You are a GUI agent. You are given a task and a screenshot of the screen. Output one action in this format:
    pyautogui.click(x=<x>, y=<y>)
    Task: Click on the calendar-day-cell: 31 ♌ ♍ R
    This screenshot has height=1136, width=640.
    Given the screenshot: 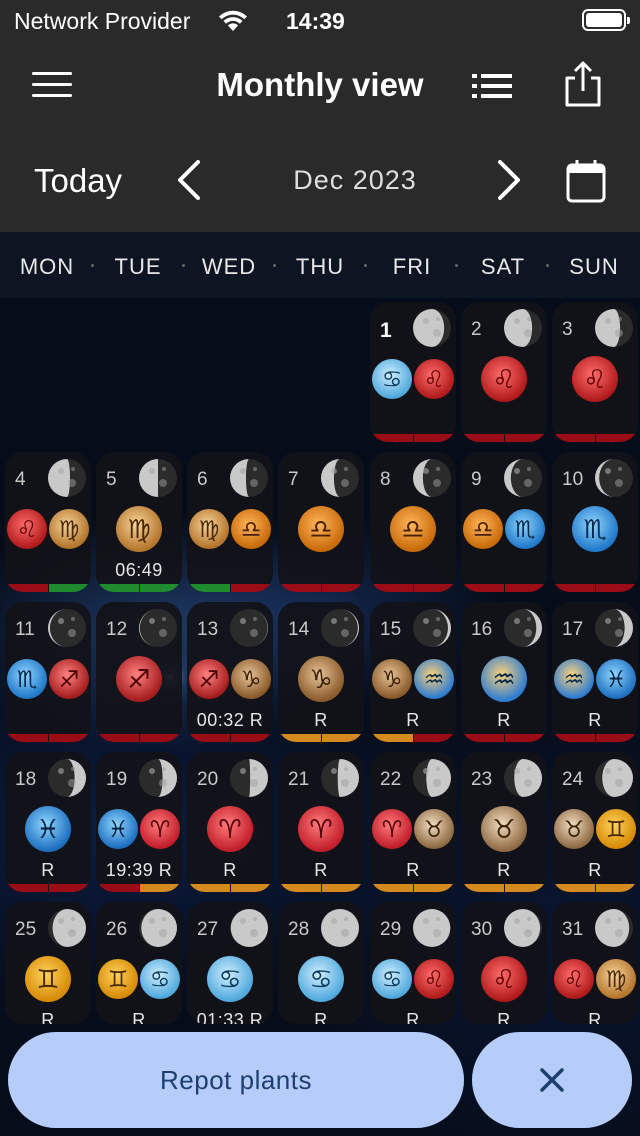 What is the action you would take?
    pyautogui.click(x=595, y=963)
    